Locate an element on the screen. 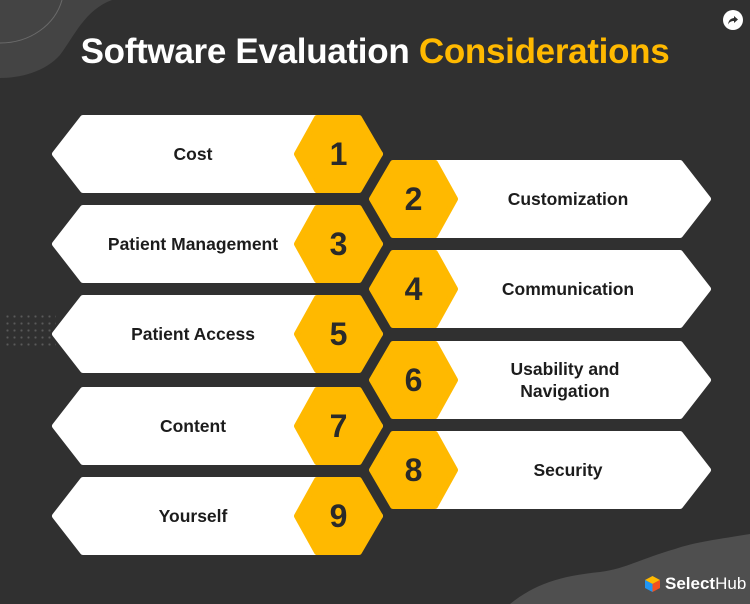 The height and width of the screenshot is (604, 750). item-label: Patient Access is located at coordinates (193, 334).